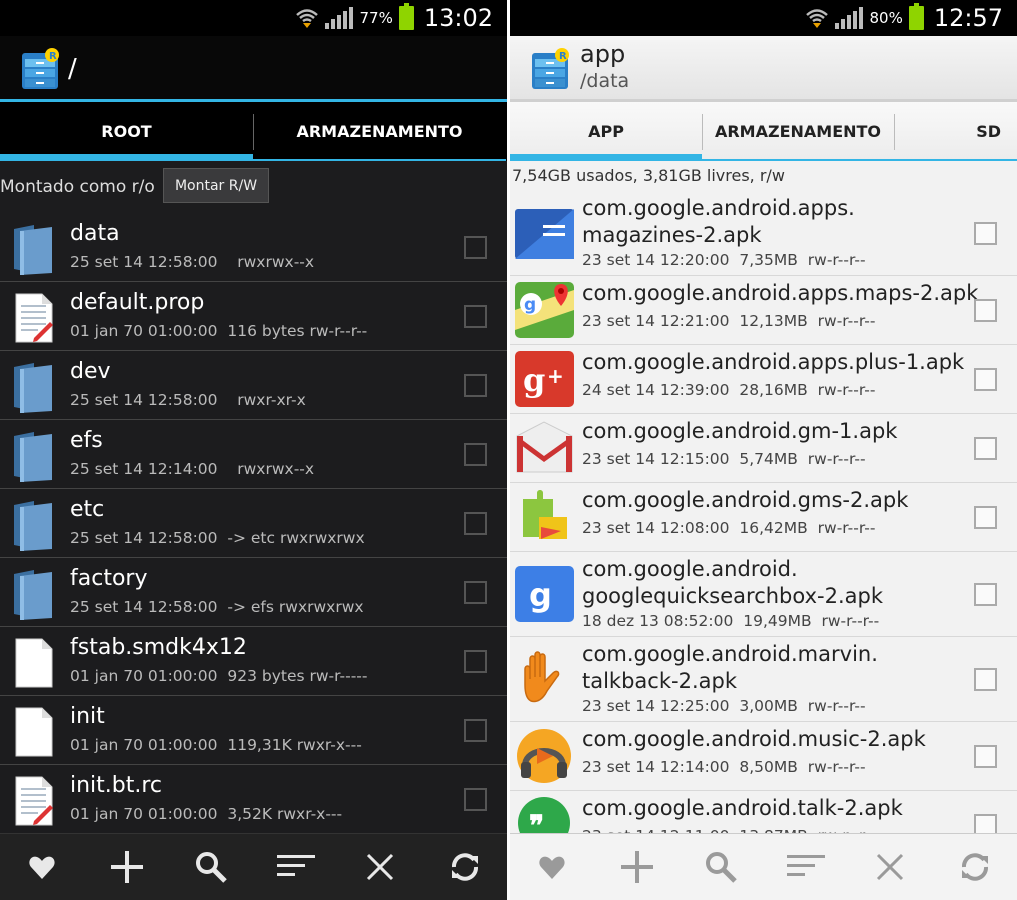  Describe the element at coordinates (745, 500) in the screenshot. I see `file-name: com.google.android.gms-2.apk` at that location.